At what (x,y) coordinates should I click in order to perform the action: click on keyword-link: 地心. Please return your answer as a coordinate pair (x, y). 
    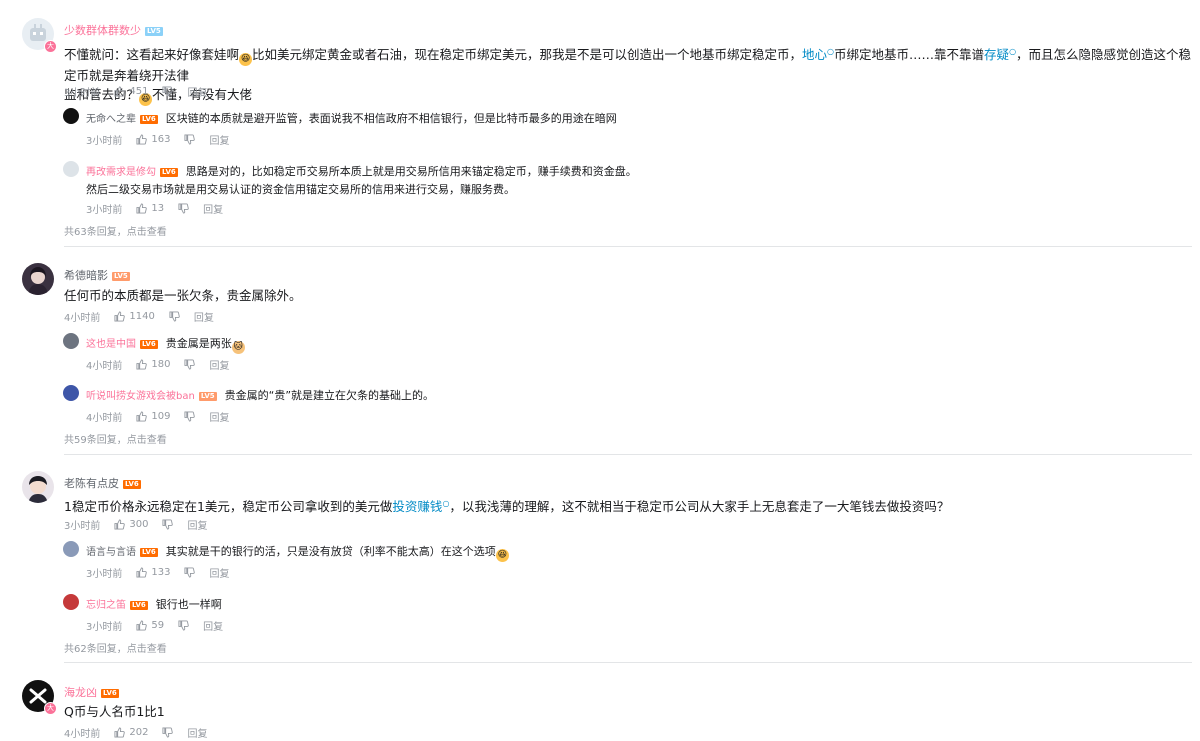
    Looking at the image, I should click on (814, 54).